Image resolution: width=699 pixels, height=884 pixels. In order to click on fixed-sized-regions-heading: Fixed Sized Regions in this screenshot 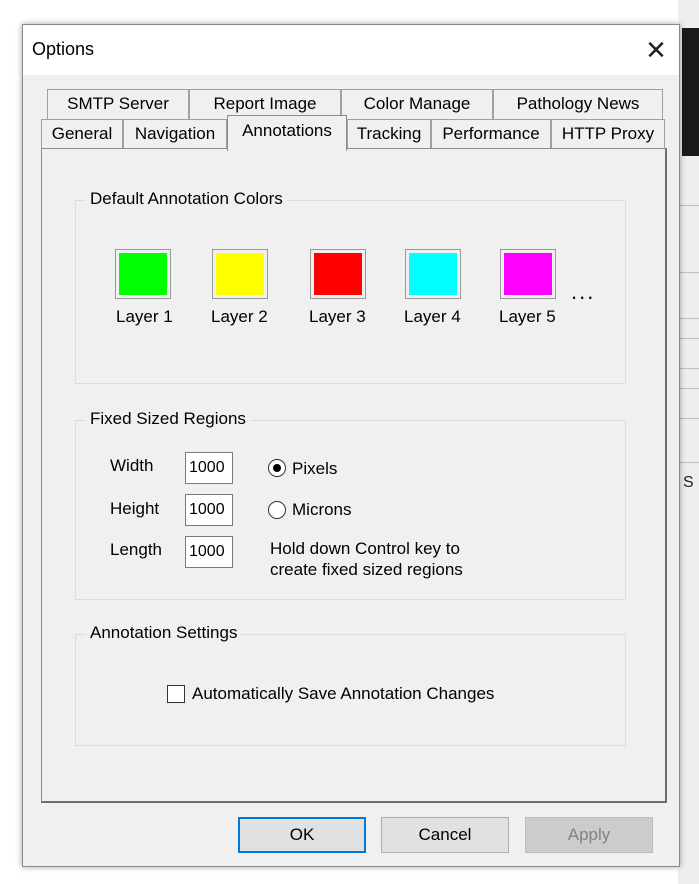, I will do `click(168, 419)`.